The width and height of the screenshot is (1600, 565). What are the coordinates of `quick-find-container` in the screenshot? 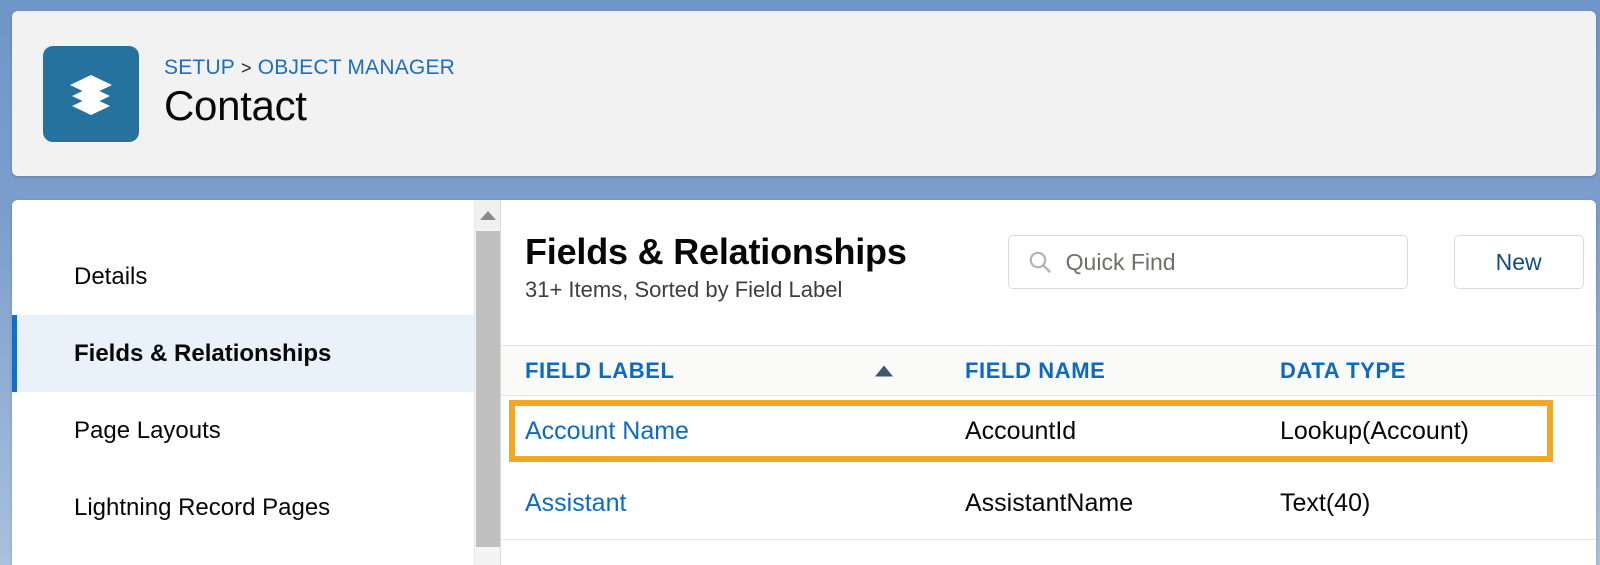 It's located at (1207, 262).